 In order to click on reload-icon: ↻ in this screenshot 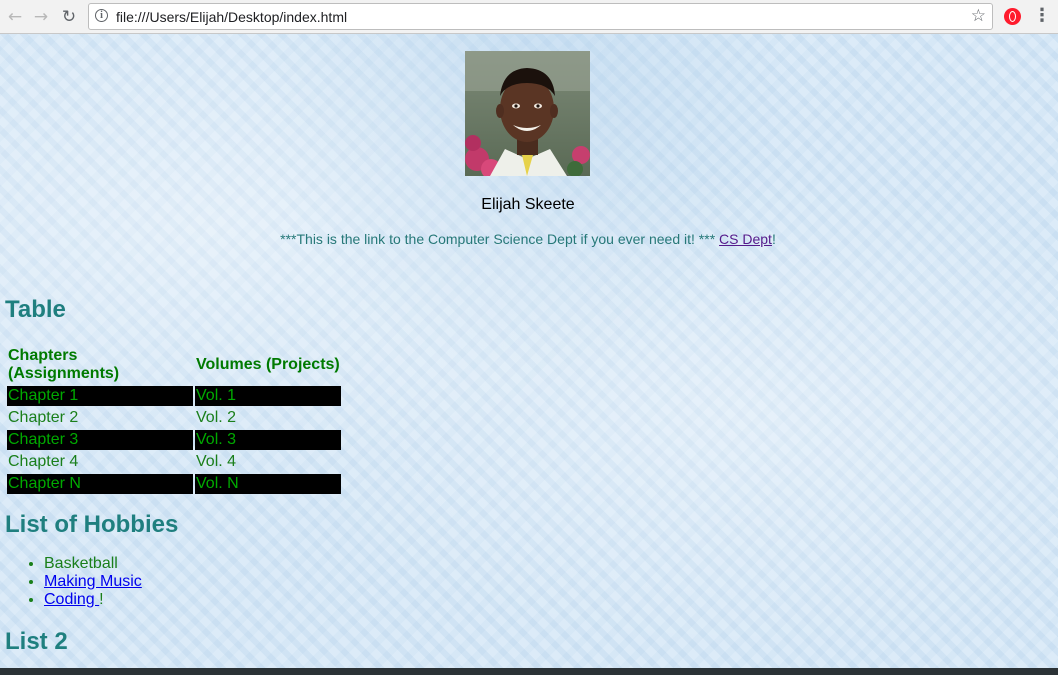, I will do `click(69, 17)`.